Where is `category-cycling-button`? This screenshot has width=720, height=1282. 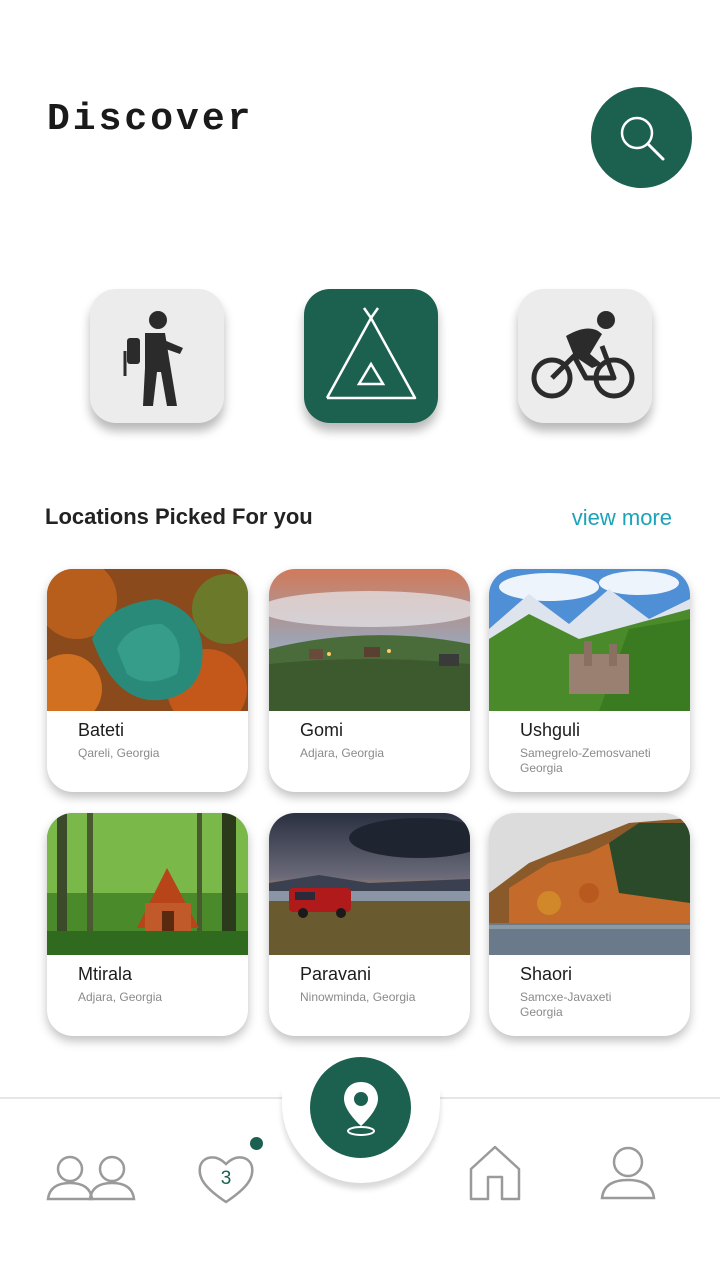
category-cycling-button is located at coordinates (585, 356).